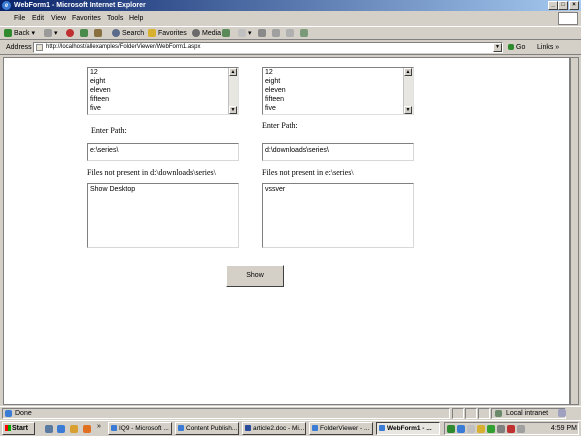 This screenshot has height=436, width=581. What do you see at coordinates (574, 231) in the screenshot?
I see `page-scrollbar` at bounding box center [574, 231].